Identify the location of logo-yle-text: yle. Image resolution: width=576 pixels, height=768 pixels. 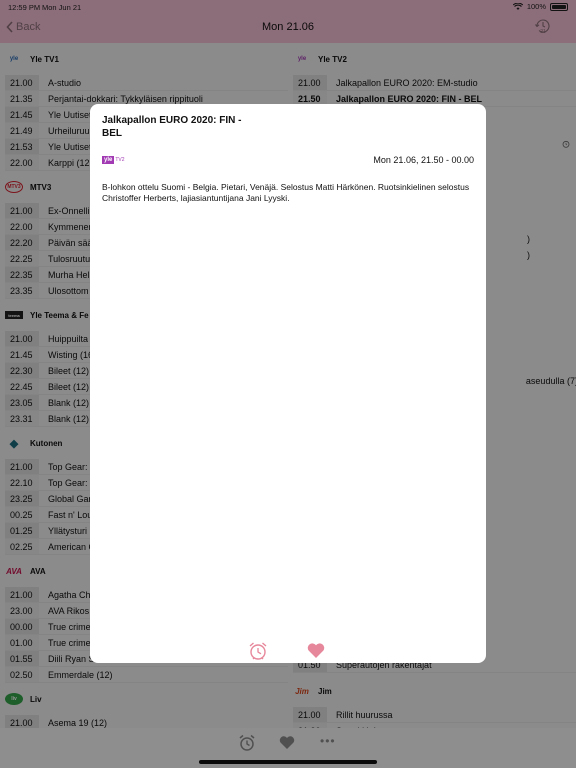
(108, 160).